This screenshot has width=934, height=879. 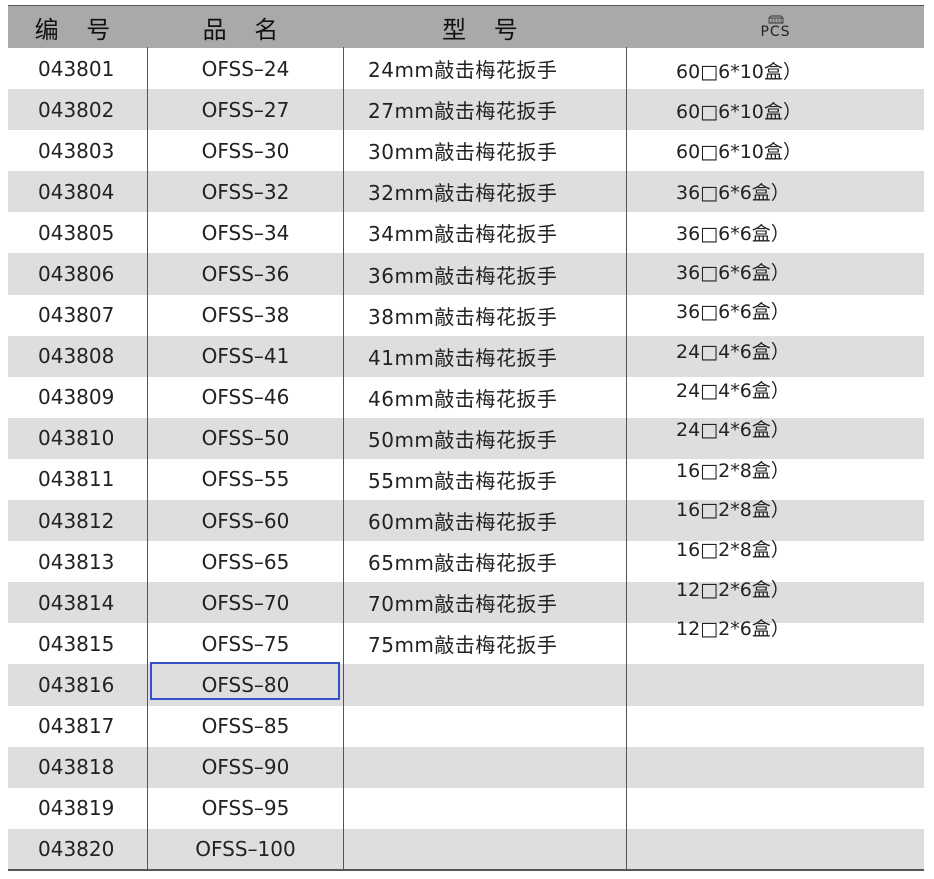 I want to click on header-code: 编 号, so click(x=77, y=29).